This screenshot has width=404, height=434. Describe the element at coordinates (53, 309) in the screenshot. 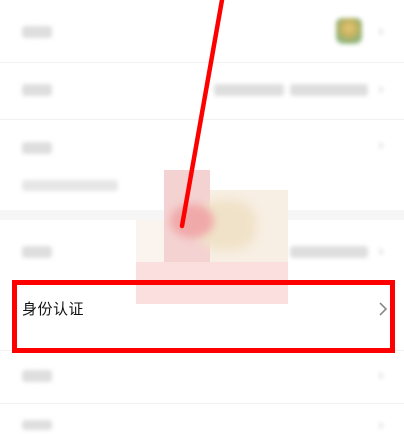

I see `identity-verification-label: 身份认证` at that location.